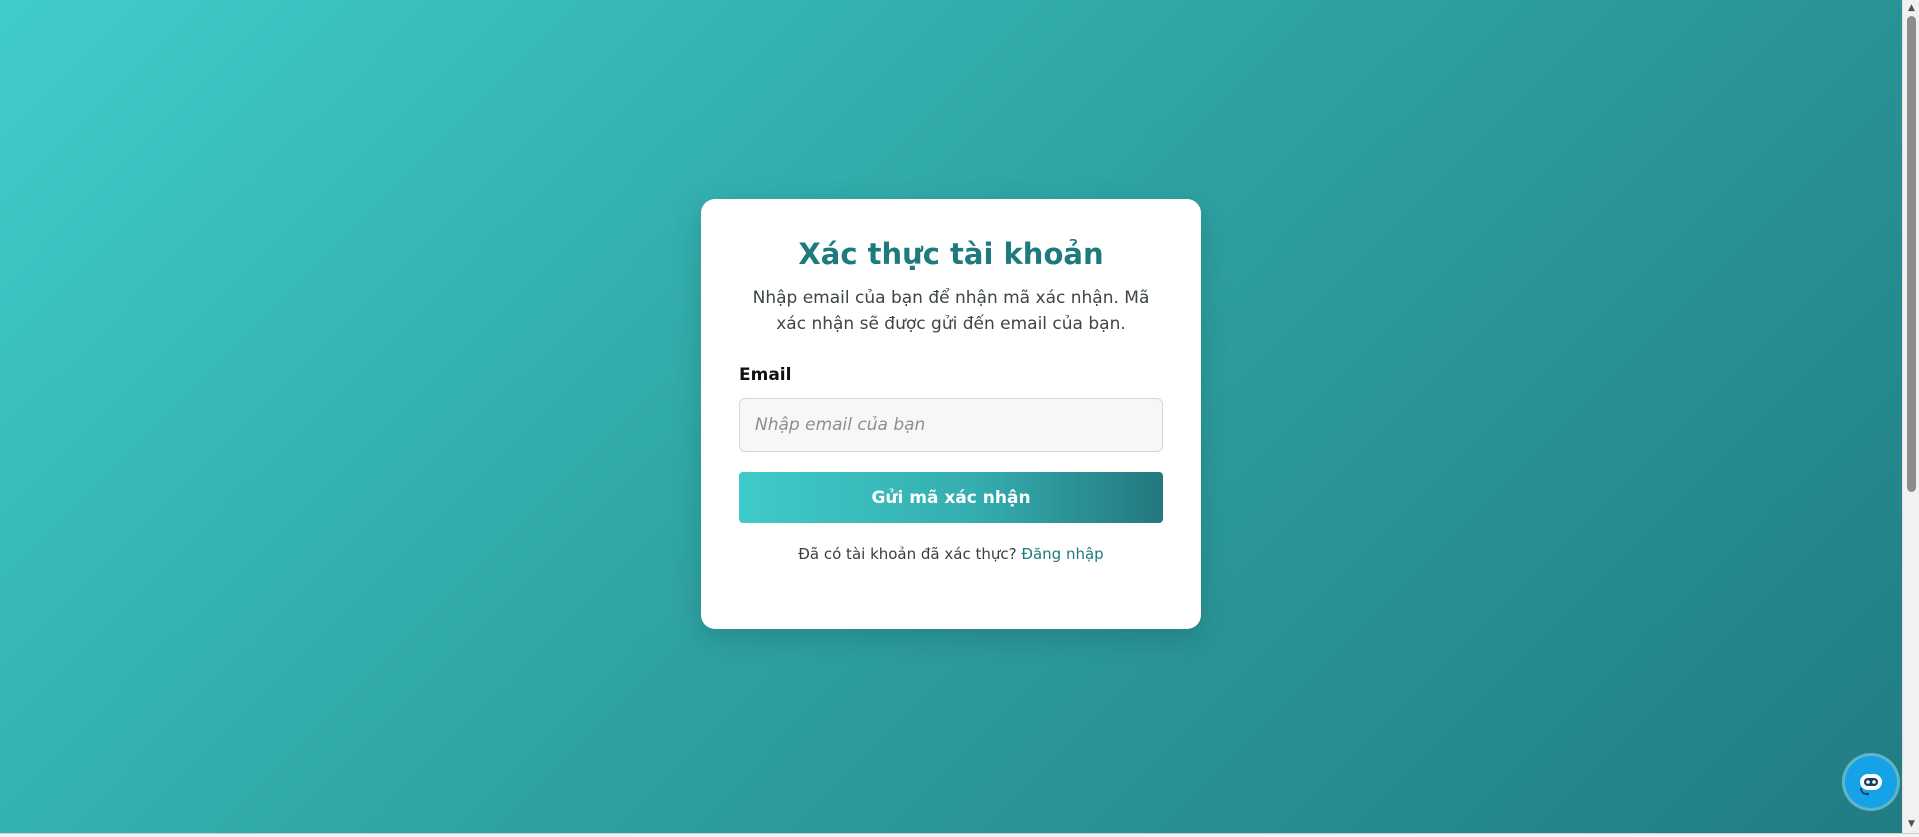 The height and width of the screenshot is (837, 1919). What do you see at coordinates (1871, 785) in the screenshot?
I see `chatbot-icon` at bounding box center [1871, 785].